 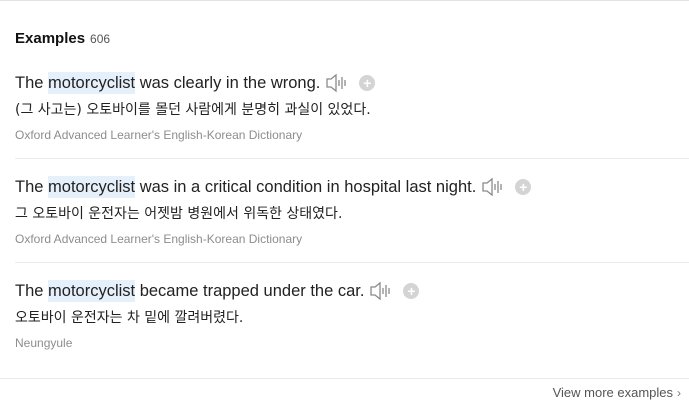 What do you see at coordinates (50, 38) in the screenshot?
I see `examples-title: Examples` at bounding box center [50, 38].